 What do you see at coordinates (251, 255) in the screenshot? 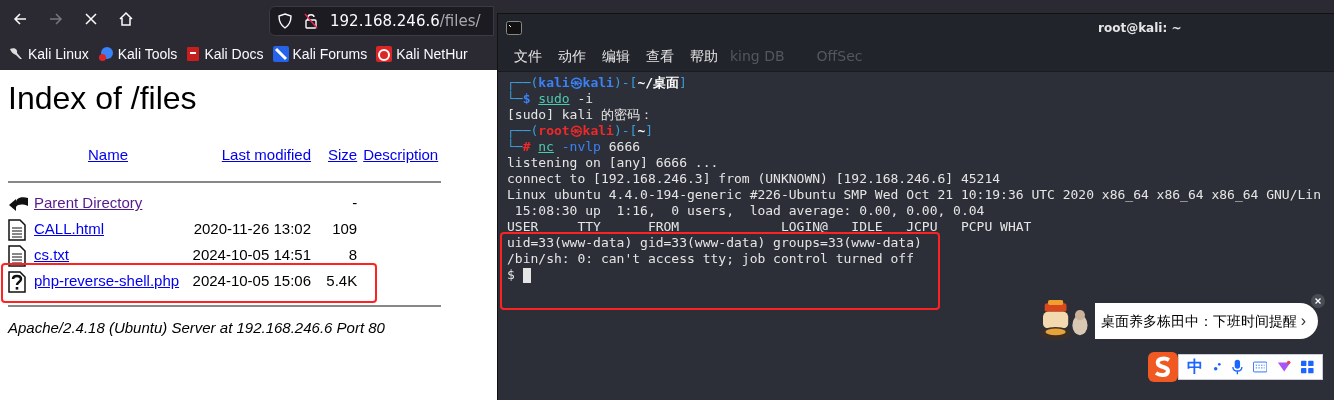
I see `modified-date: 2024-10-05 14:51` at bounding box center [251, 255].